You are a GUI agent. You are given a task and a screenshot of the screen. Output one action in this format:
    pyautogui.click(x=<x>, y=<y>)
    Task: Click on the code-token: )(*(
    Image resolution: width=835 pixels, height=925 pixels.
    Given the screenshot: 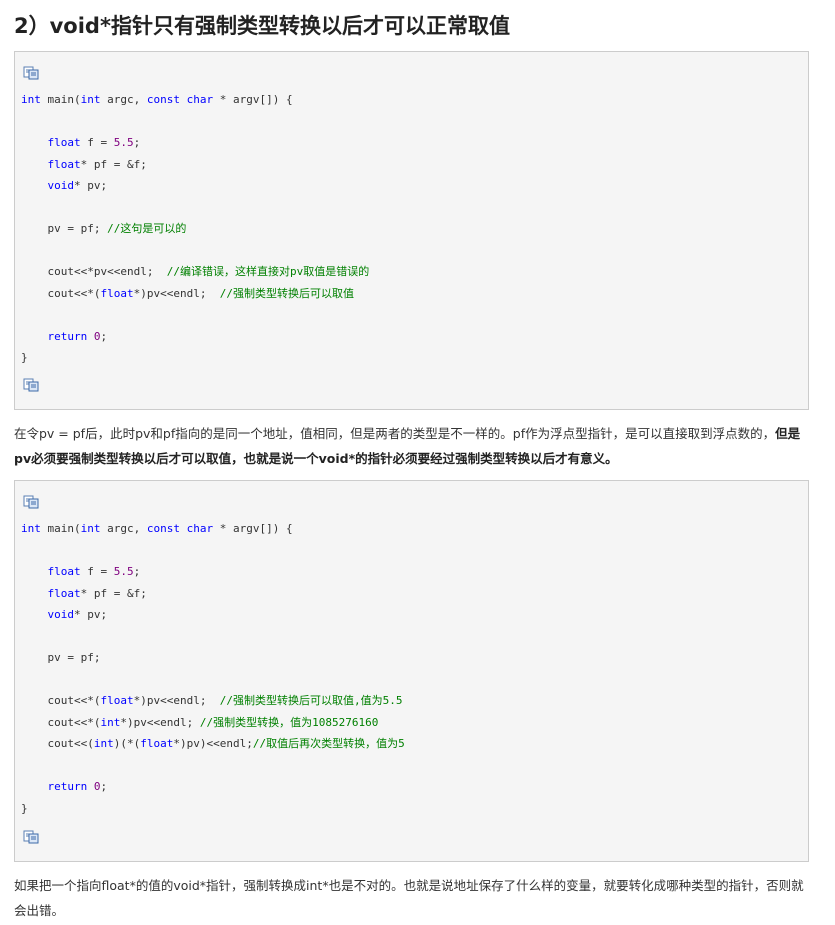 What is the action you would take?
    pyautogui.click(x=127, y=743)
    